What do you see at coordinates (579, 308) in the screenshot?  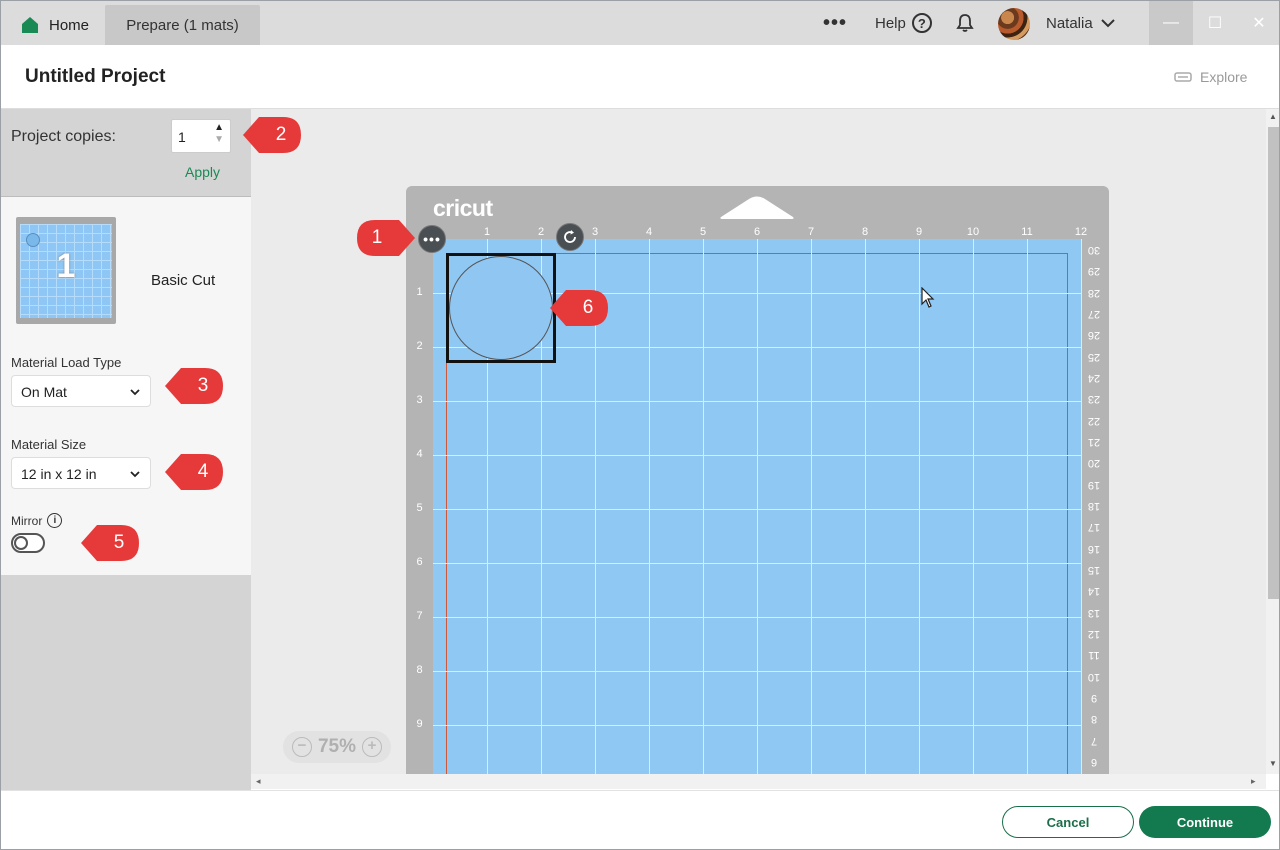 I see `callout-6: 6` at bounding box center [579, 308].